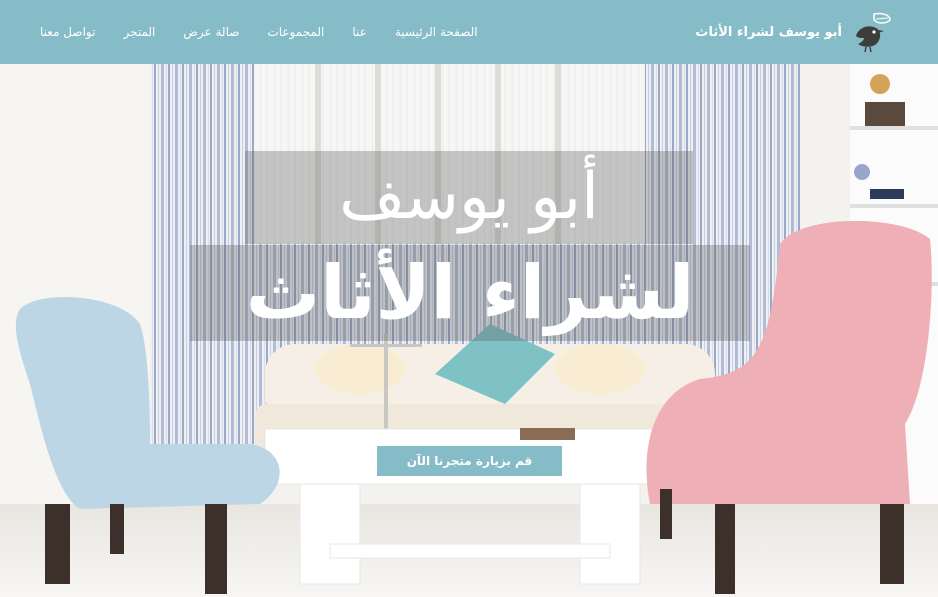  Describe the element at coordinates (139, 32) in the screenshot. I see `nav-item-shop: المتجر` at that location.